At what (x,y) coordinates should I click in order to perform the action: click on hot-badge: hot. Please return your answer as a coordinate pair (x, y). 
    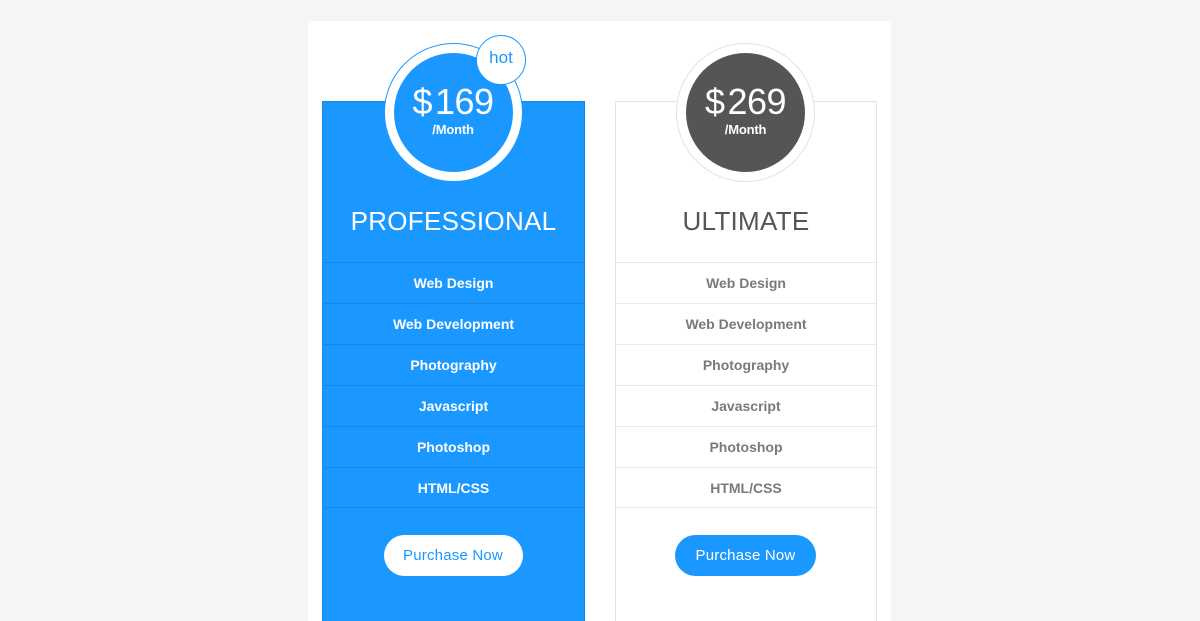
    Looking at the image, I should click on (501, 60).